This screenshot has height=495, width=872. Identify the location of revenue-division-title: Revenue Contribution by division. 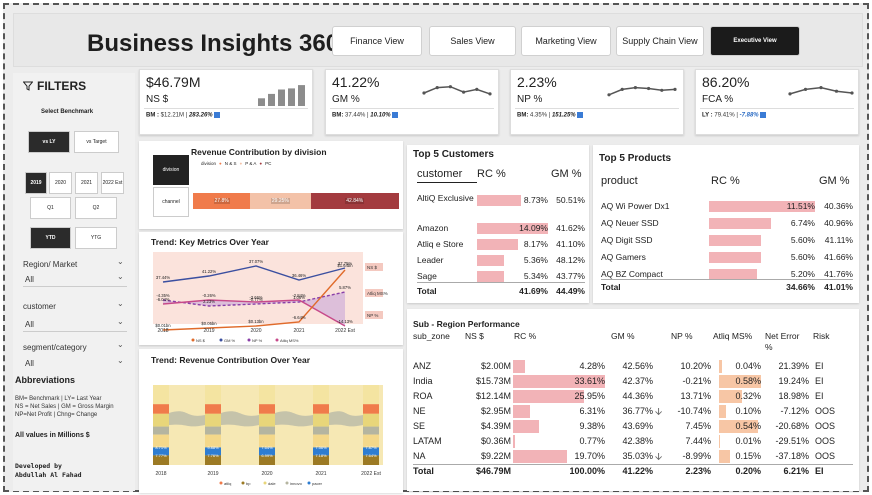
(259, 152).